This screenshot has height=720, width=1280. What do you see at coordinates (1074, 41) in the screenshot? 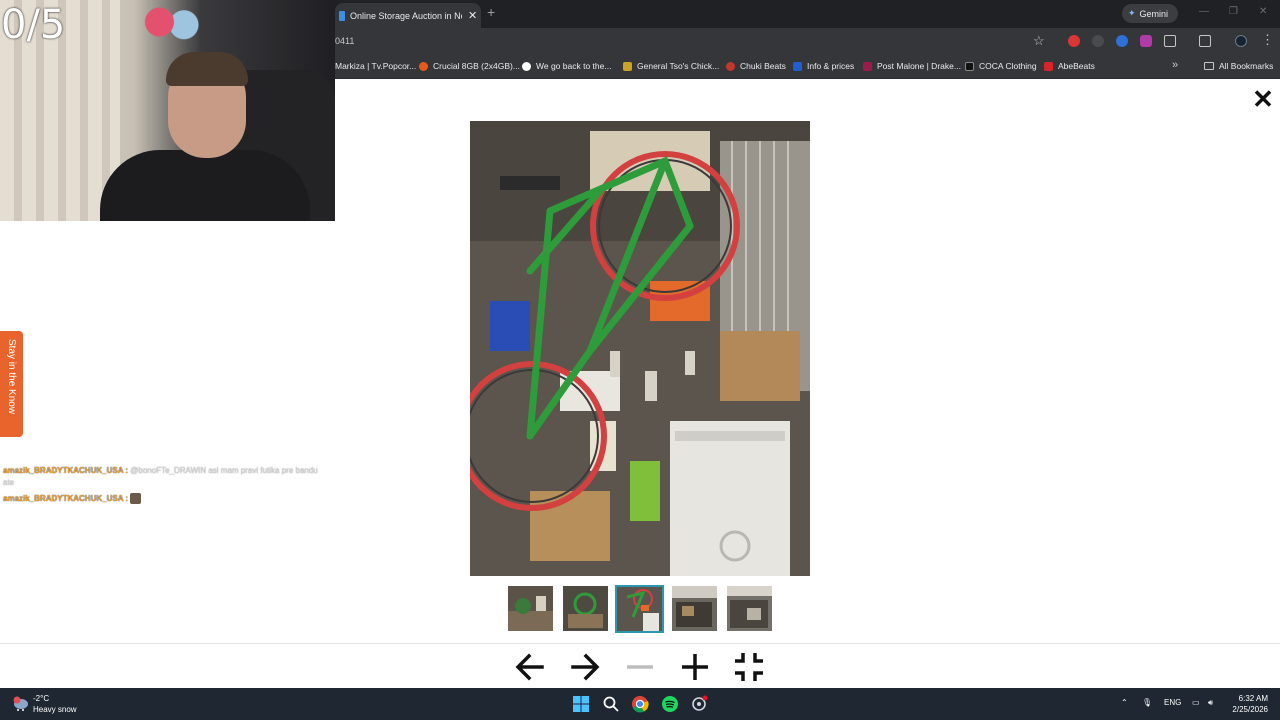
I see `extension-red-icon` at bounding box center [1074, 41].